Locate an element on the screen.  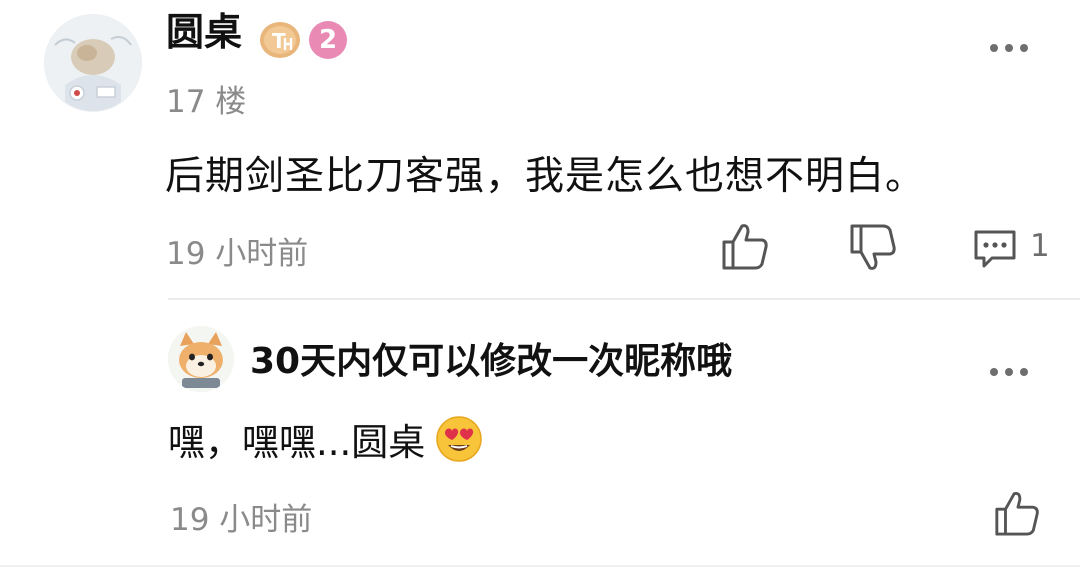
reply-content-row: 嘿，嘿嘿...圆桌 is located at coordinates (325, 439).